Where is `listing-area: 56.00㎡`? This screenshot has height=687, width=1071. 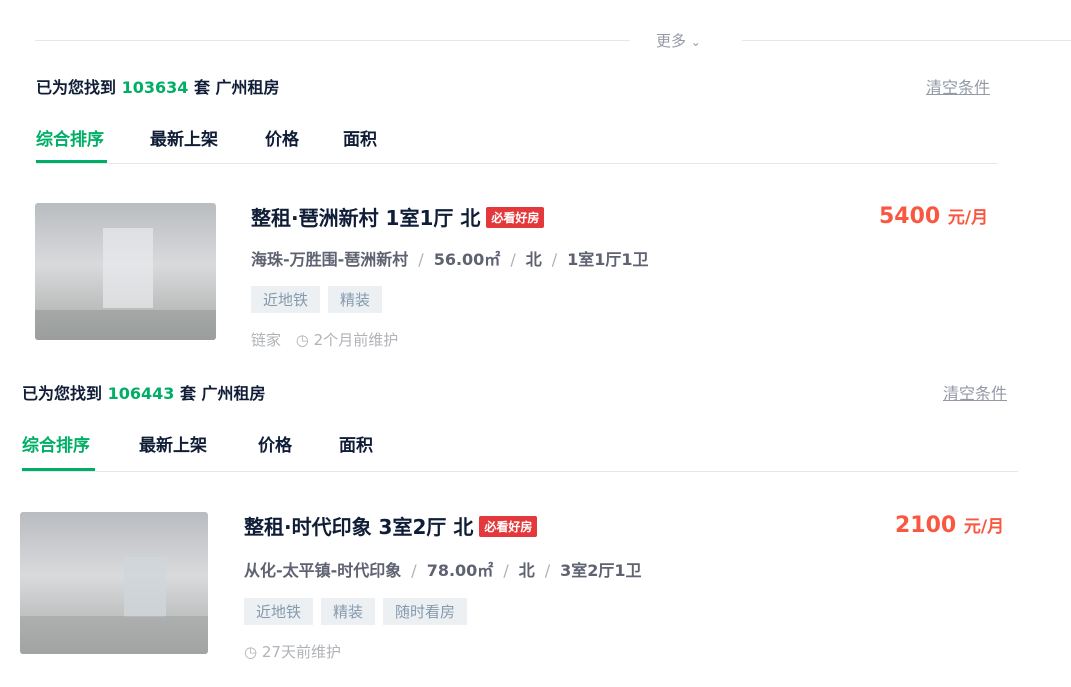
listing-area: 56.00㎡ is located at coordinates (467, 259).